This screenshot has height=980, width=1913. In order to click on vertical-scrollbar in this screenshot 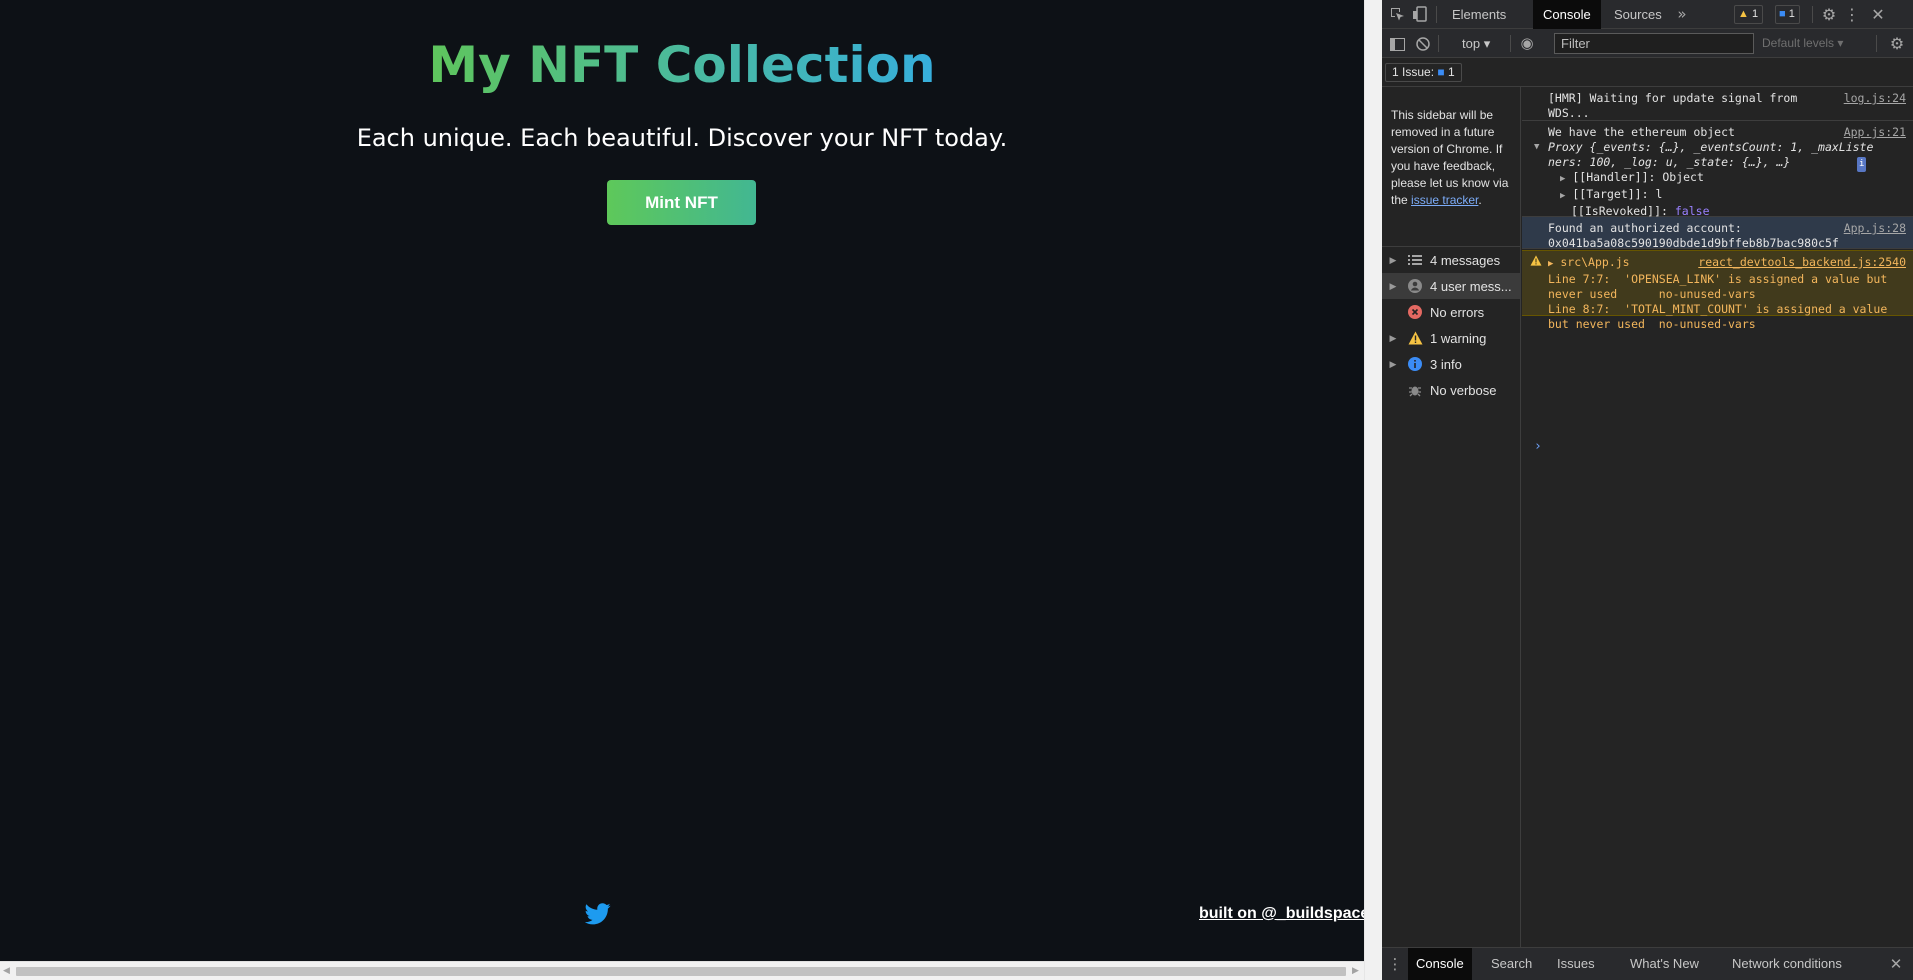, I will do `click(1373, 490)`.